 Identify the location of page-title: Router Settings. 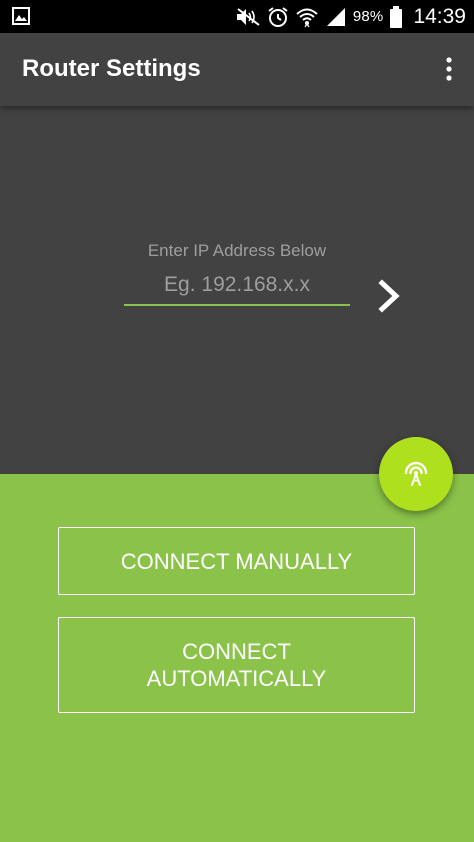
(111, 68).